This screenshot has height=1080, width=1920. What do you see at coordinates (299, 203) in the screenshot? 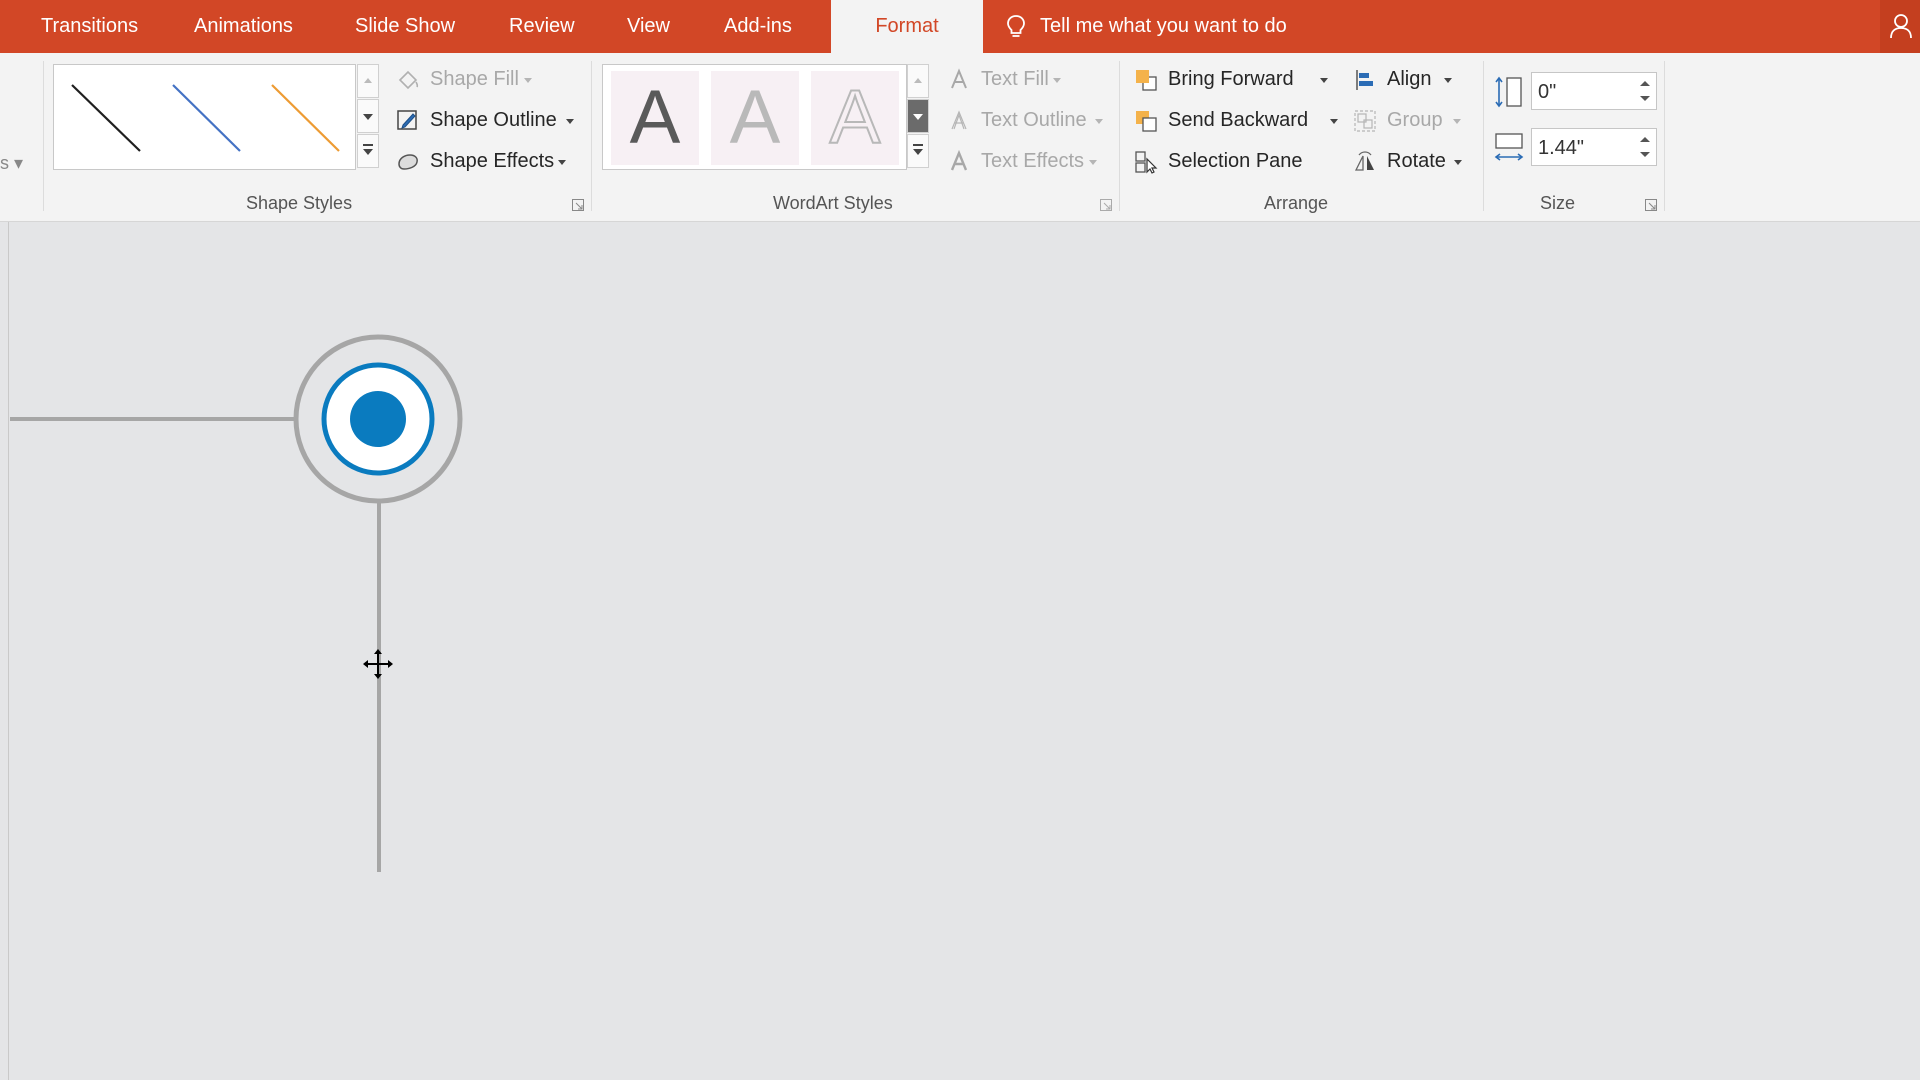
I see `shape-styles-group-label: Shape Styles` at bounding box center [299, 203].